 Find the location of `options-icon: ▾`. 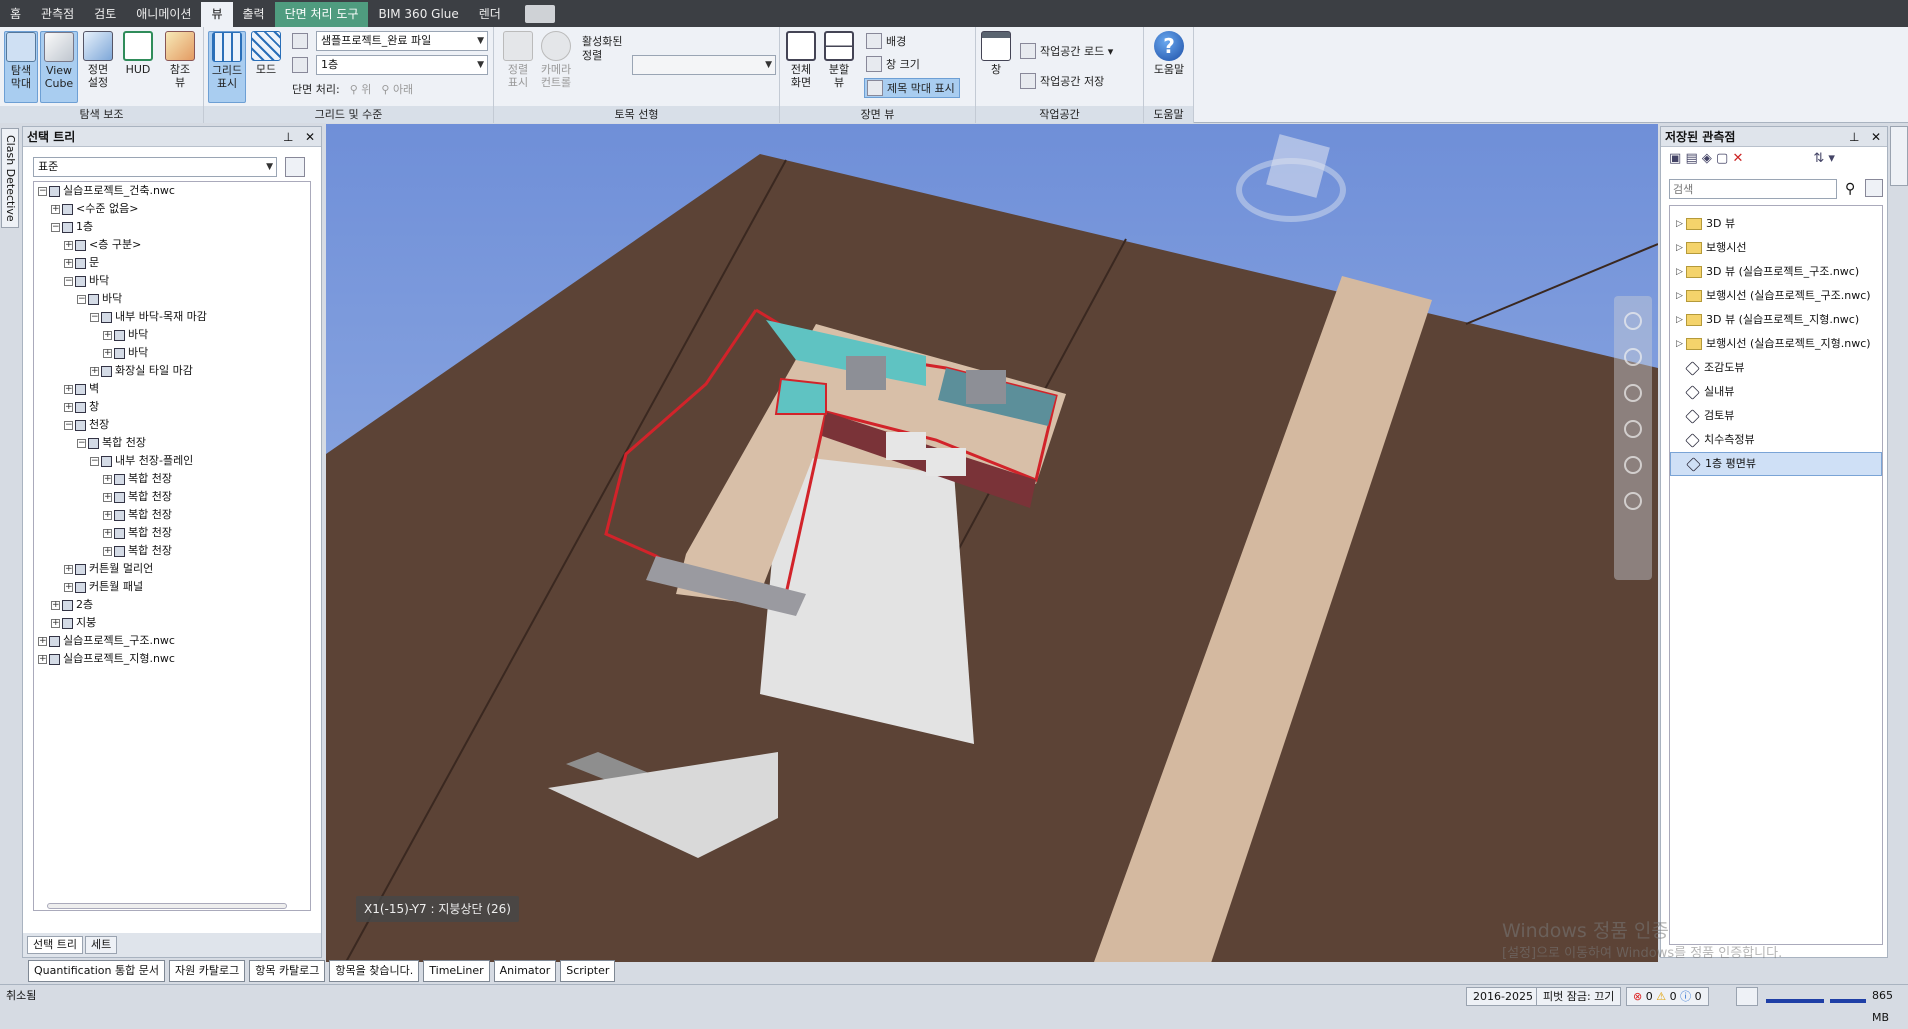

options-icon: ▾ is located at coordinates (1831, 158).